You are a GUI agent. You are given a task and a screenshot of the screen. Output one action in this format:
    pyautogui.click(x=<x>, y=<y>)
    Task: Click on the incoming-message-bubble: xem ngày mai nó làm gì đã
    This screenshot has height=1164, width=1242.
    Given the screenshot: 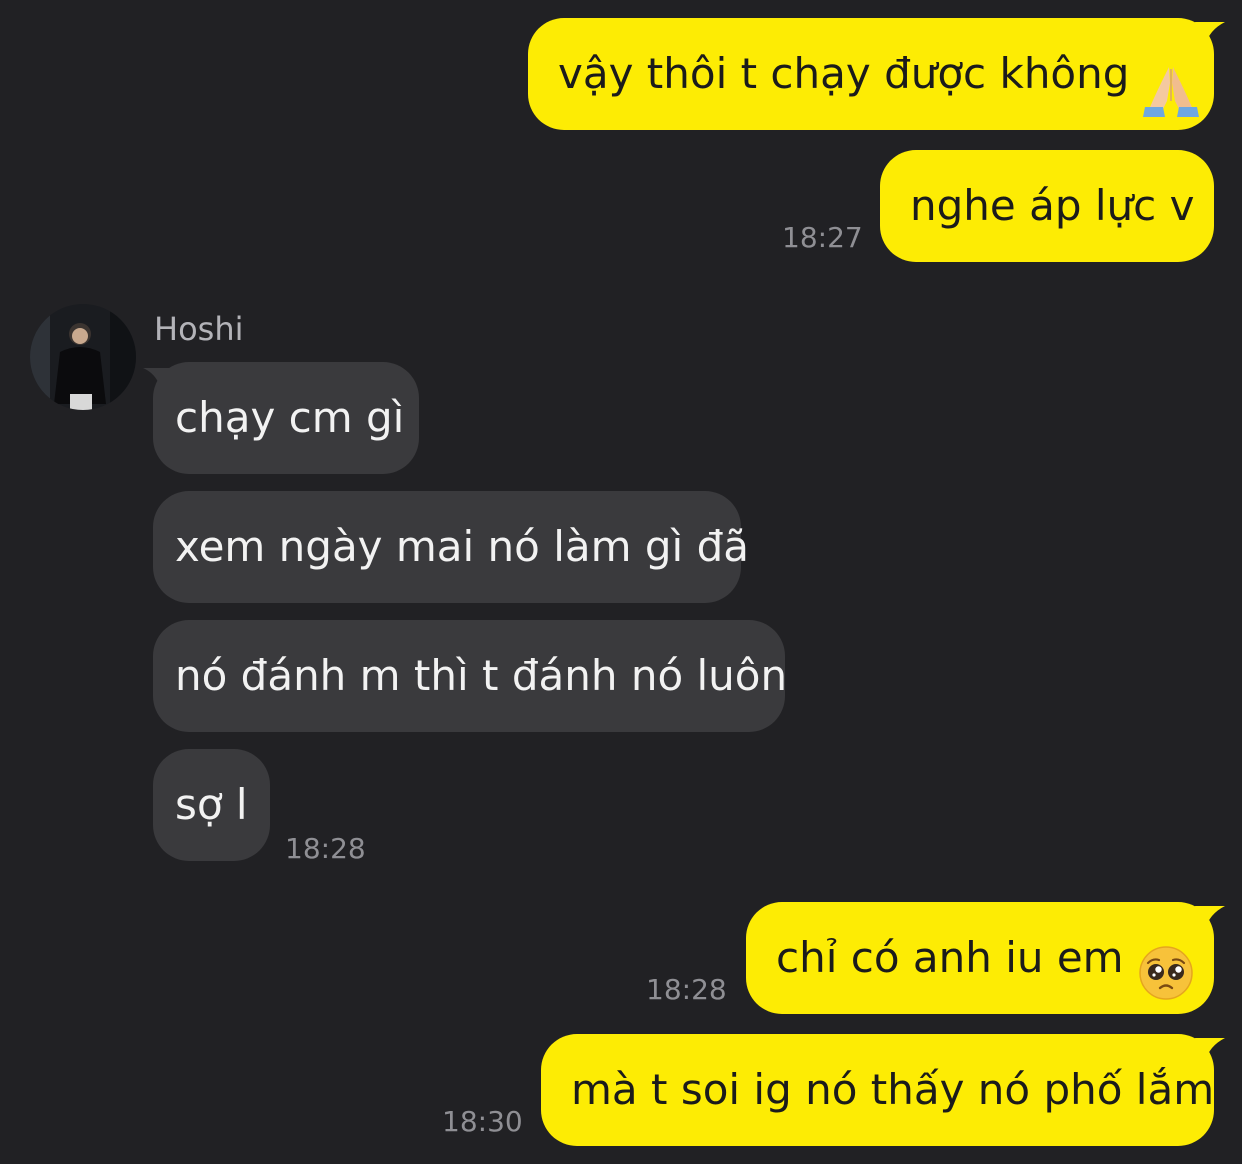 What is the action you would take?
    pyautogui.click(x=451, y=547)
    